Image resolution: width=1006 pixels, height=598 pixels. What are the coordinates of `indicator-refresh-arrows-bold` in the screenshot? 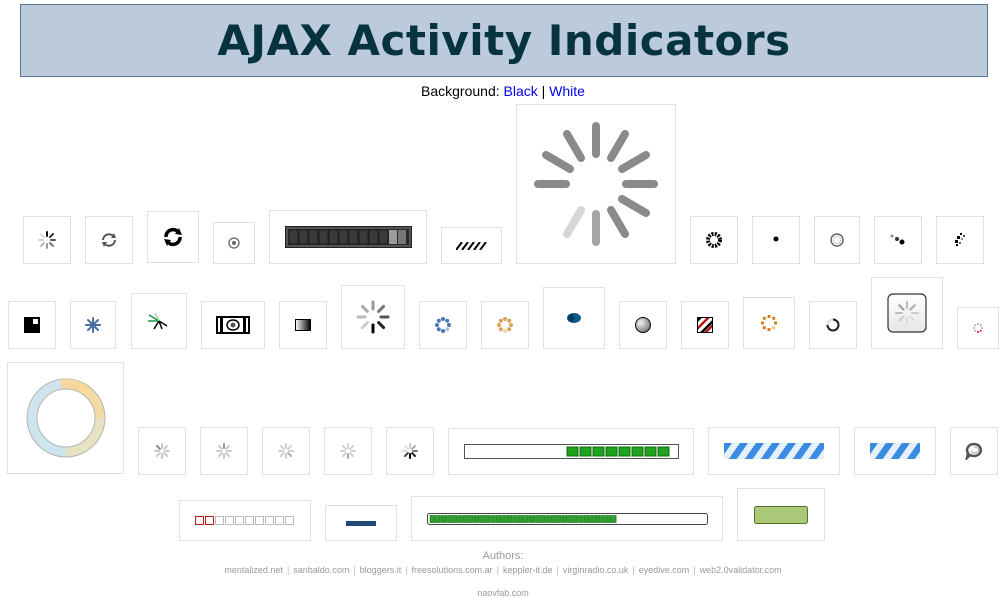 It's located at (173, 237).